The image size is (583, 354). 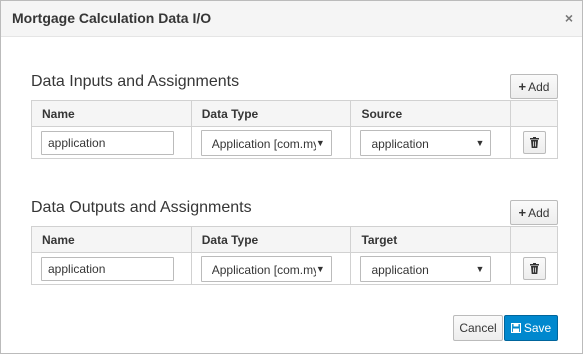 I want to click on add-input-label: Add, so click(x=539, y=86).